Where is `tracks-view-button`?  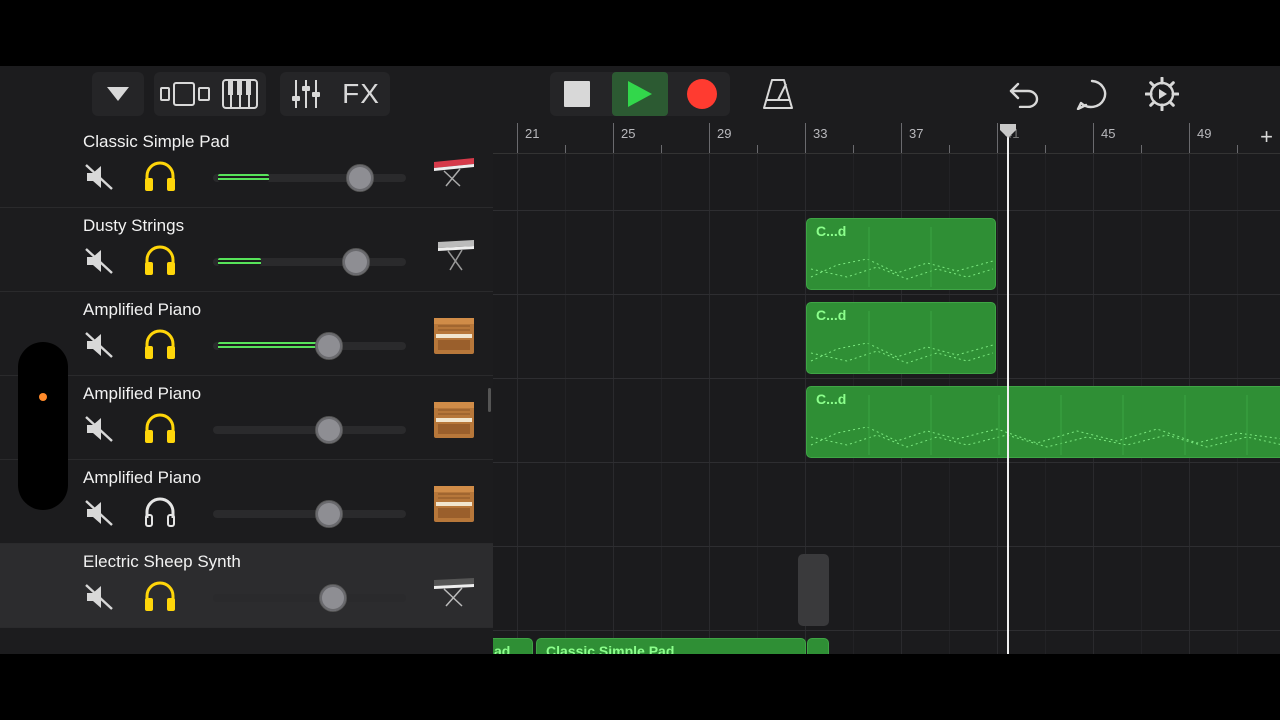
tracks-view-button is located at coordinates (185, 94).